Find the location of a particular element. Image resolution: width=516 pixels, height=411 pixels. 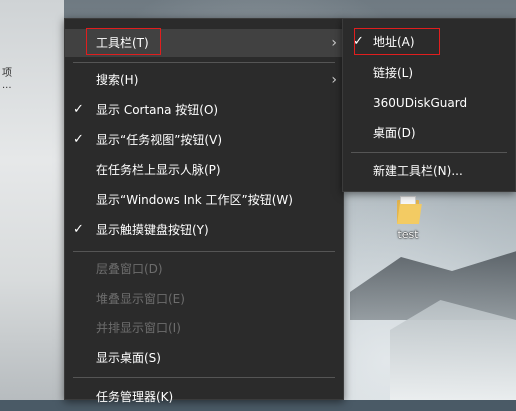

menu-item-show-task-view: ✓ 显示“任务视图”按钮(V) is located at coordinates (204, 140).